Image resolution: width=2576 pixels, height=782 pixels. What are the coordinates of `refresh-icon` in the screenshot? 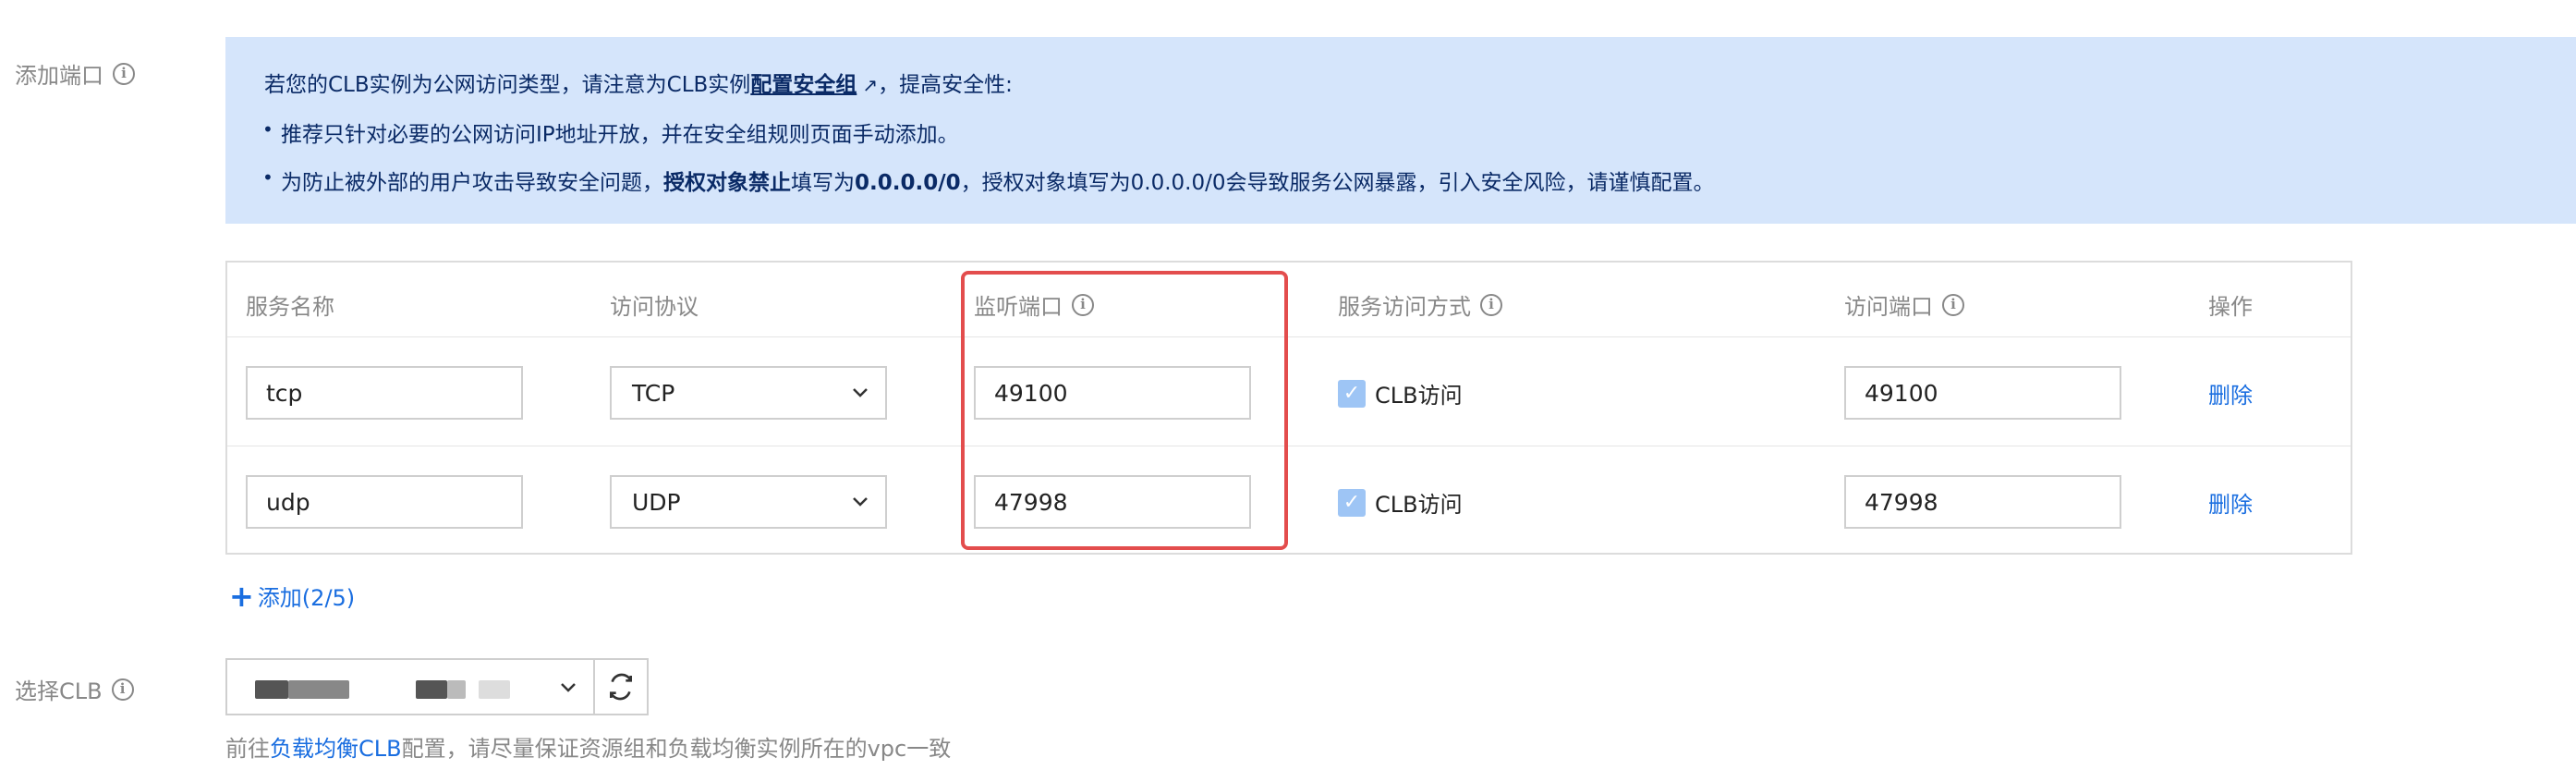 It's located at (621, 687).